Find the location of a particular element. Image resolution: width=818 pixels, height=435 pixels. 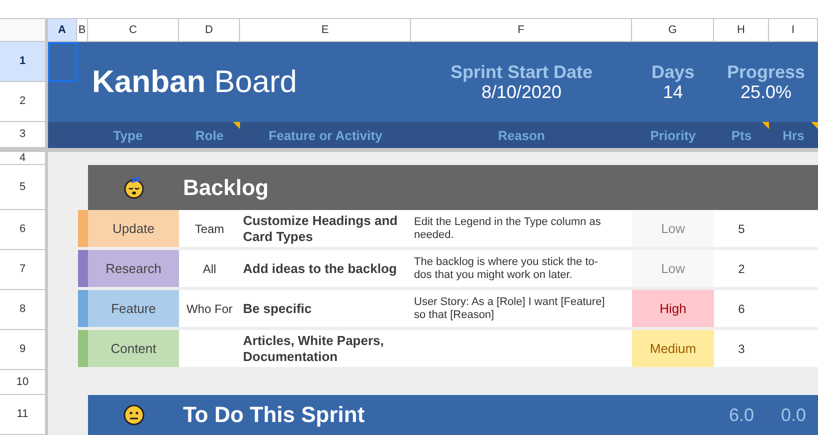

reason-cell: Edit the Legend in the Type column as needed. is located at coordinates (521, 228).